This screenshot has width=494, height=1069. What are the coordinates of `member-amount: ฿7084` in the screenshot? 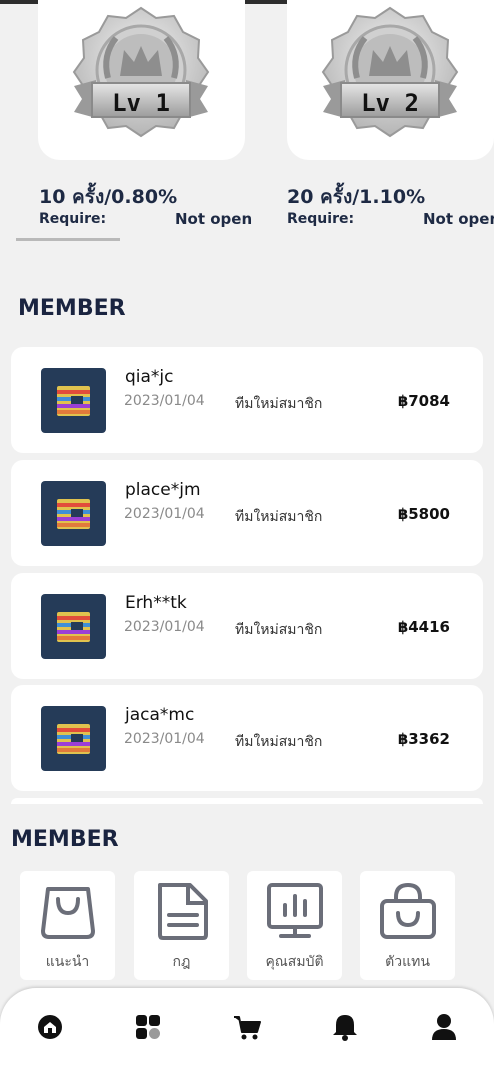 It's located at (423, 401).